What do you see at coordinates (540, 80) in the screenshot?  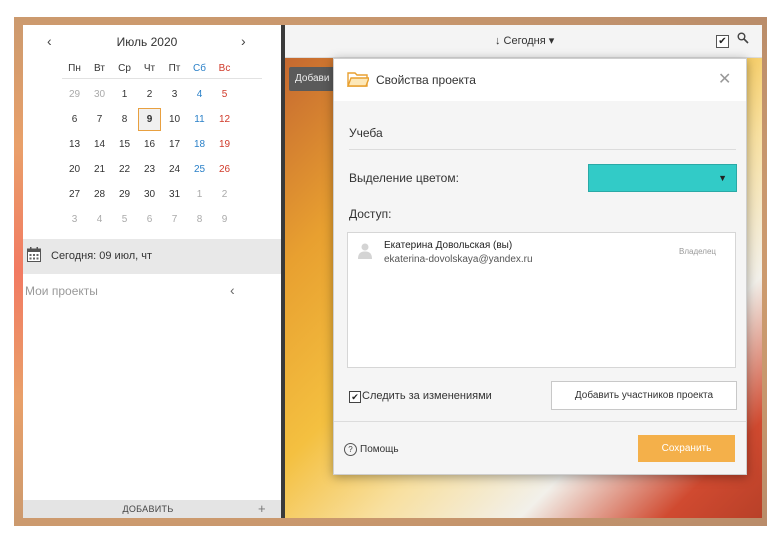 I see `dialog-header: Свойства проекта ✕` at bounding box center [540, 80].